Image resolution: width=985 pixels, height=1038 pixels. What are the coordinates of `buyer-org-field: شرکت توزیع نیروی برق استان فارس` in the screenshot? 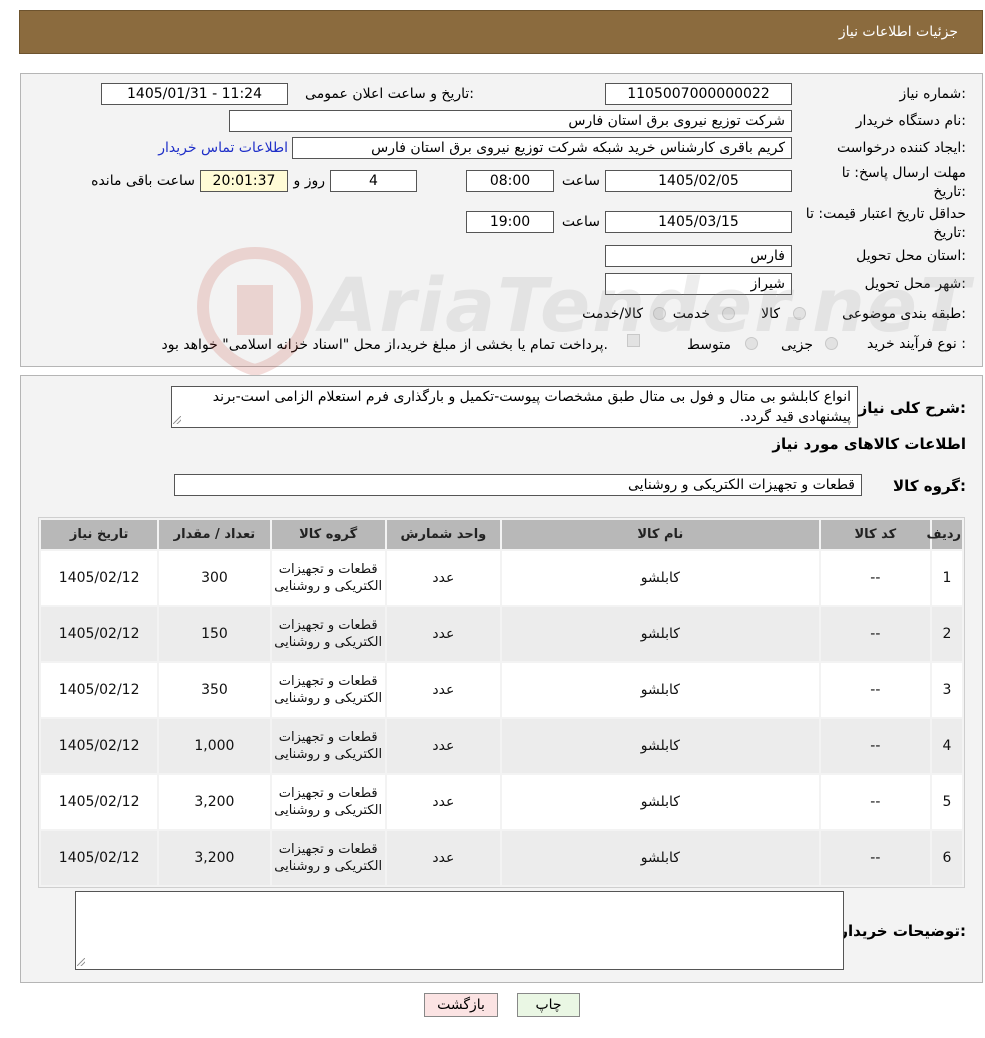 It's located at (510, 121).